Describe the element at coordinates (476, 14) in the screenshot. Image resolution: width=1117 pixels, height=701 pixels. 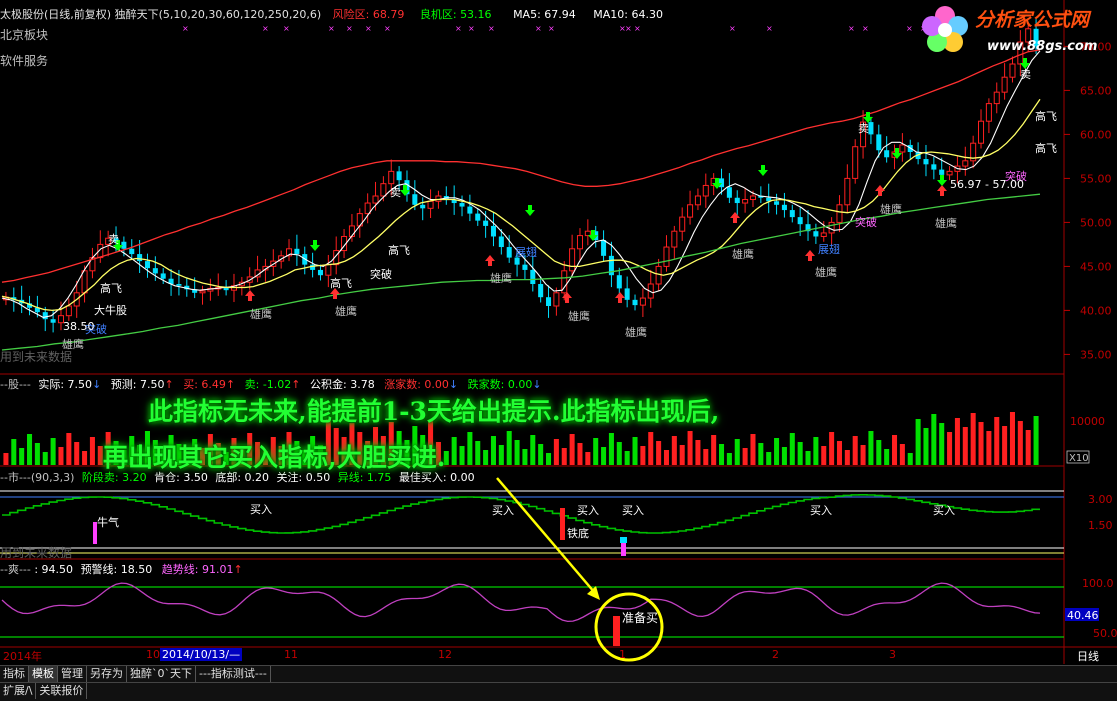
I see `good-value: 53.16` at that location.